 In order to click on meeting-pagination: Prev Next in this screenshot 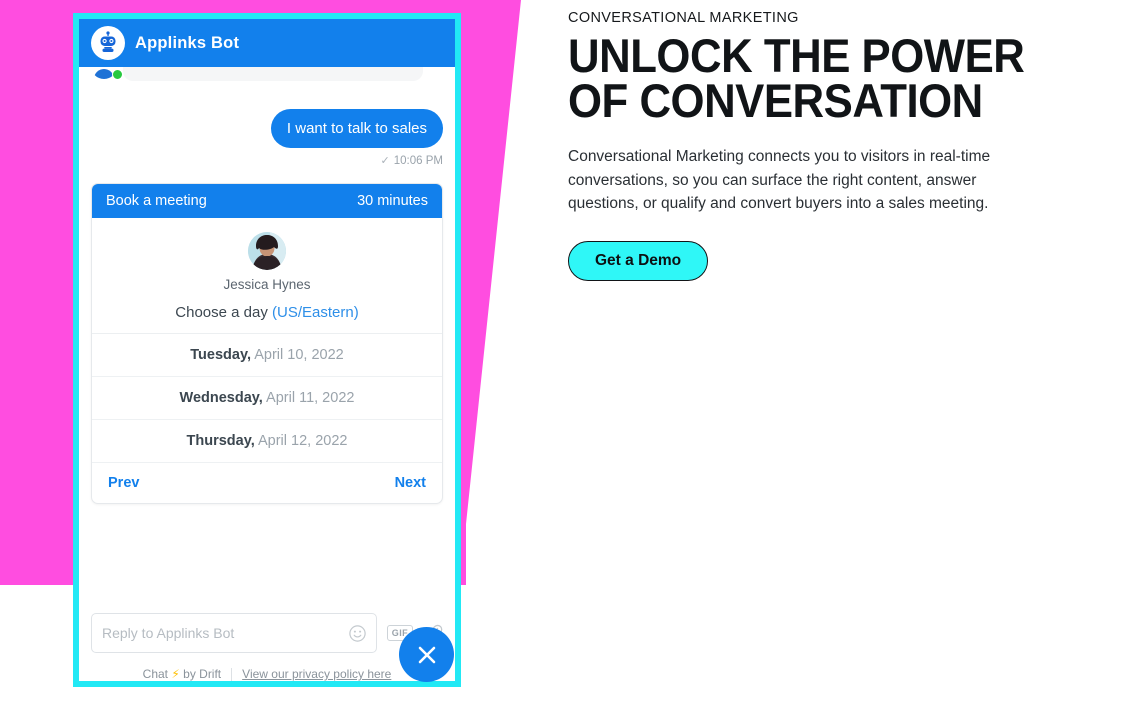, I will do `click(267, 483)`.